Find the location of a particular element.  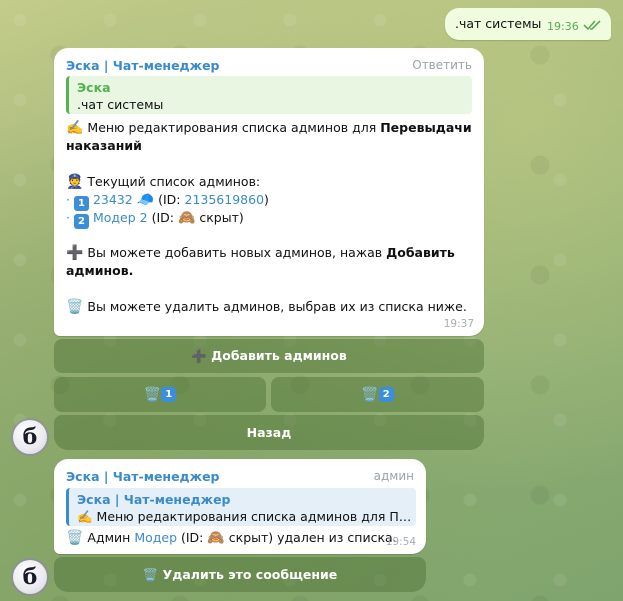

reply-quote: Эска .чат системы is located at coordinates (269, 95).